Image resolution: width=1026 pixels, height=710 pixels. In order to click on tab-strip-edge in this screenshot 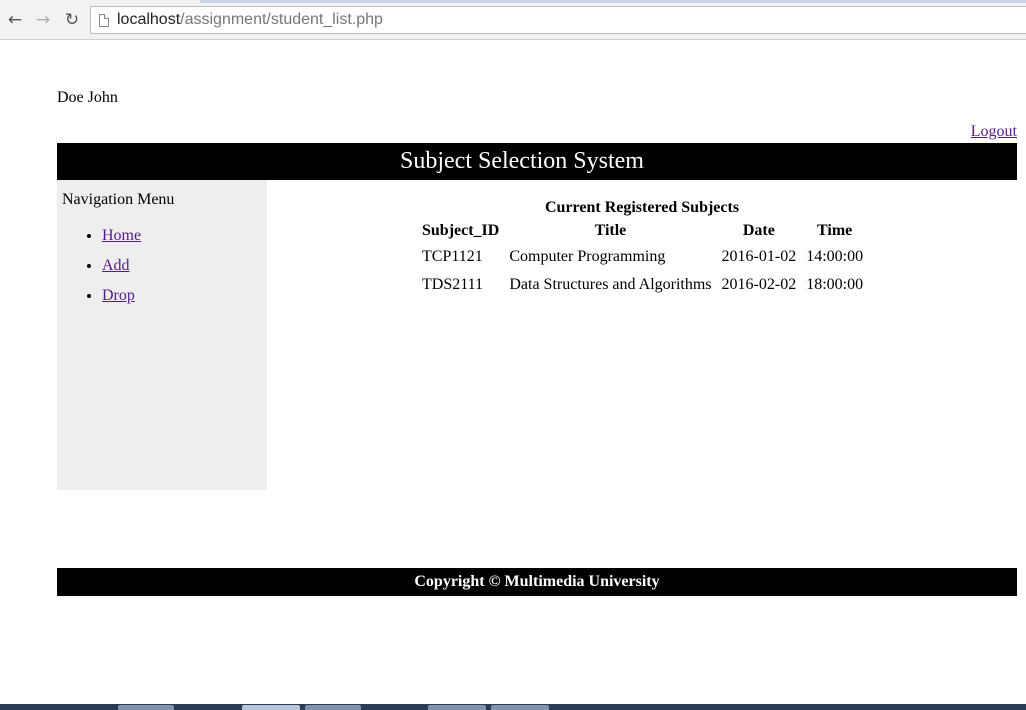, I will do `click(613, 1)`.